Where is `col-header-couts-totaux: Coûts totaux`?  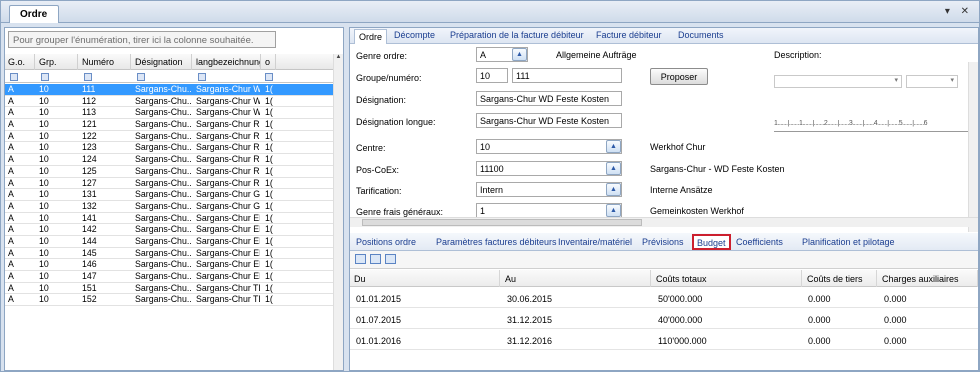
col-header-couts-totaux: Coûts totaux is located at coordinates (727, 278).